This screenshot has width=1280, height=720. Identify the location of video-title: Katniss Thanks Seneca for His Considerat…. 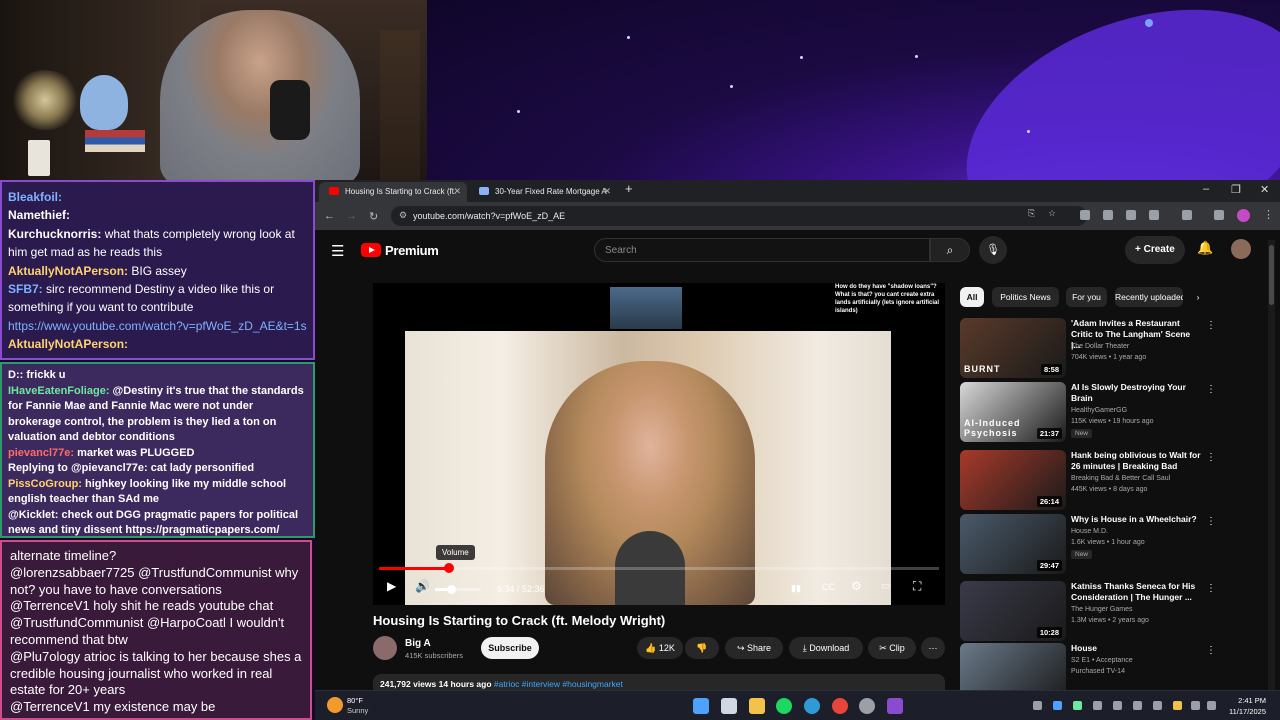
(1136, 592).